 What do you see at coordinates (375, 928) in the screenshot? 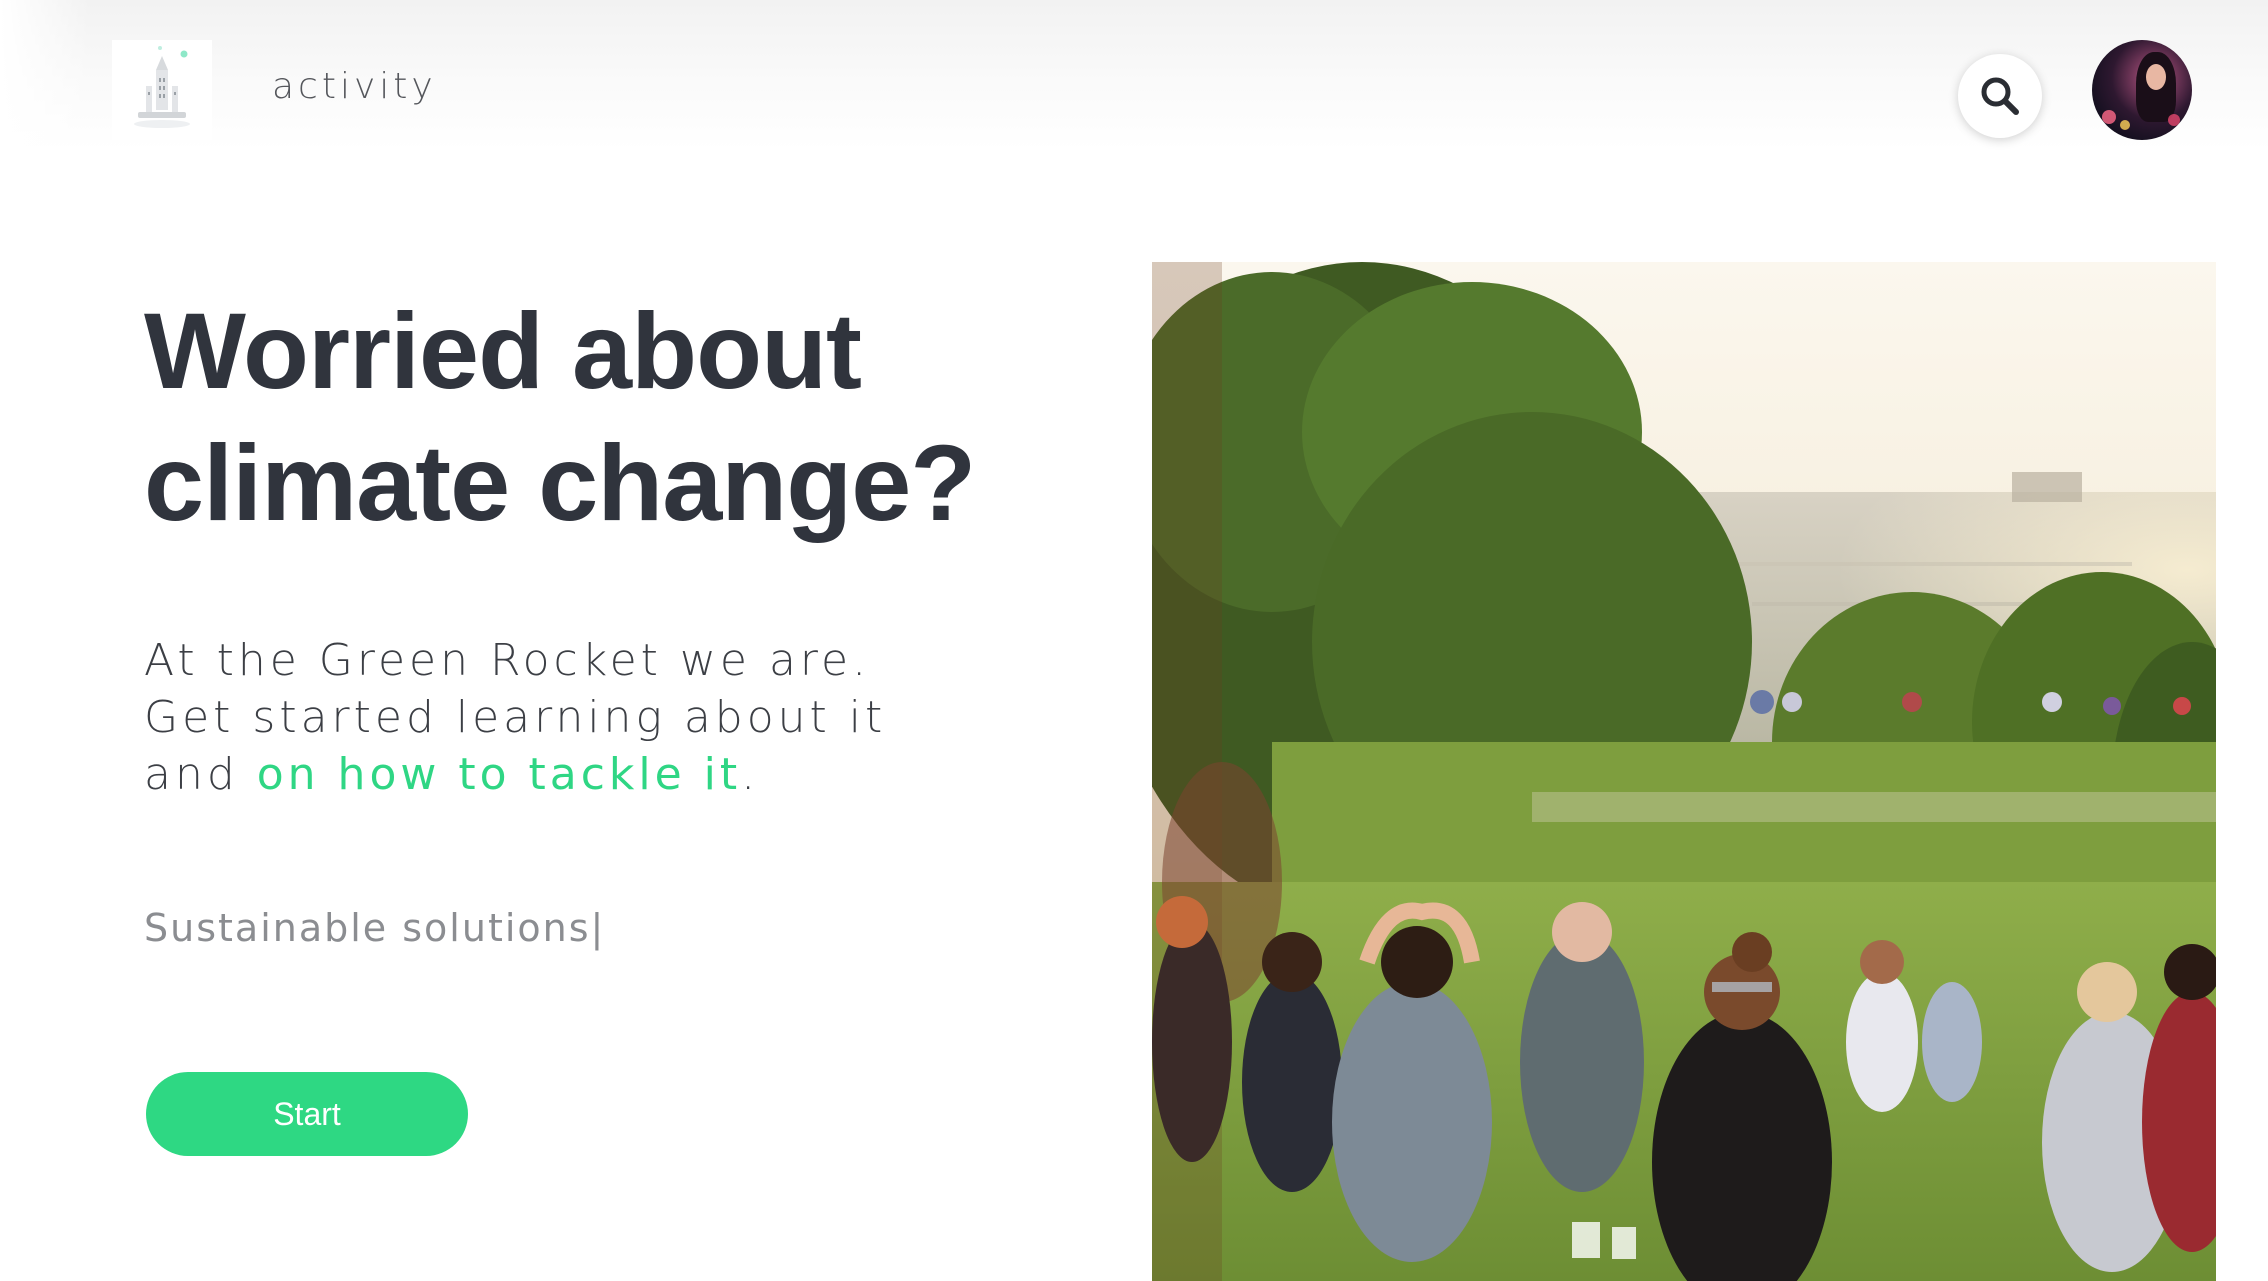
I see `typing-text: Sustainable solutions|` at bounding box center [375, 928].